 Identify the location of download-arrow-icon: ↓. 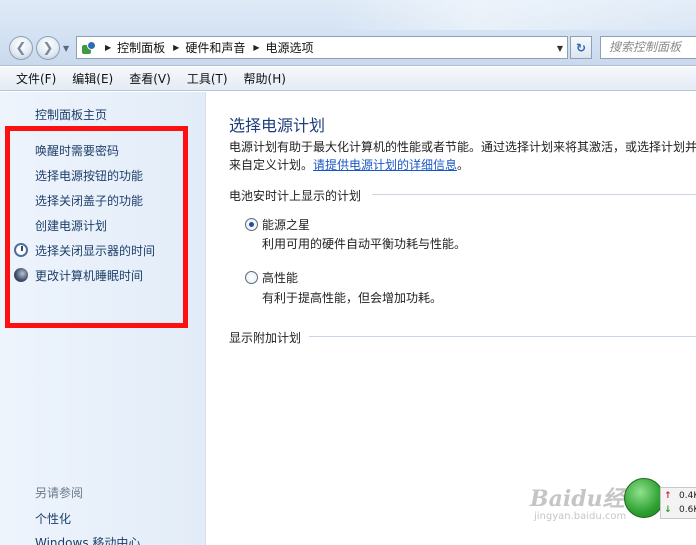
(668, 510).